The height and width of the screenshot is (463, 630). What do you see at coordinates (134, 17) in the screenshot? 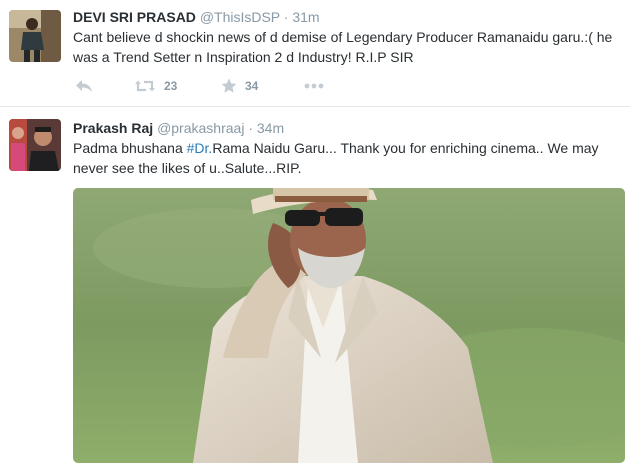
I see `user-name: DEVI SRI PRASAD` at bounding box center [134, 17].